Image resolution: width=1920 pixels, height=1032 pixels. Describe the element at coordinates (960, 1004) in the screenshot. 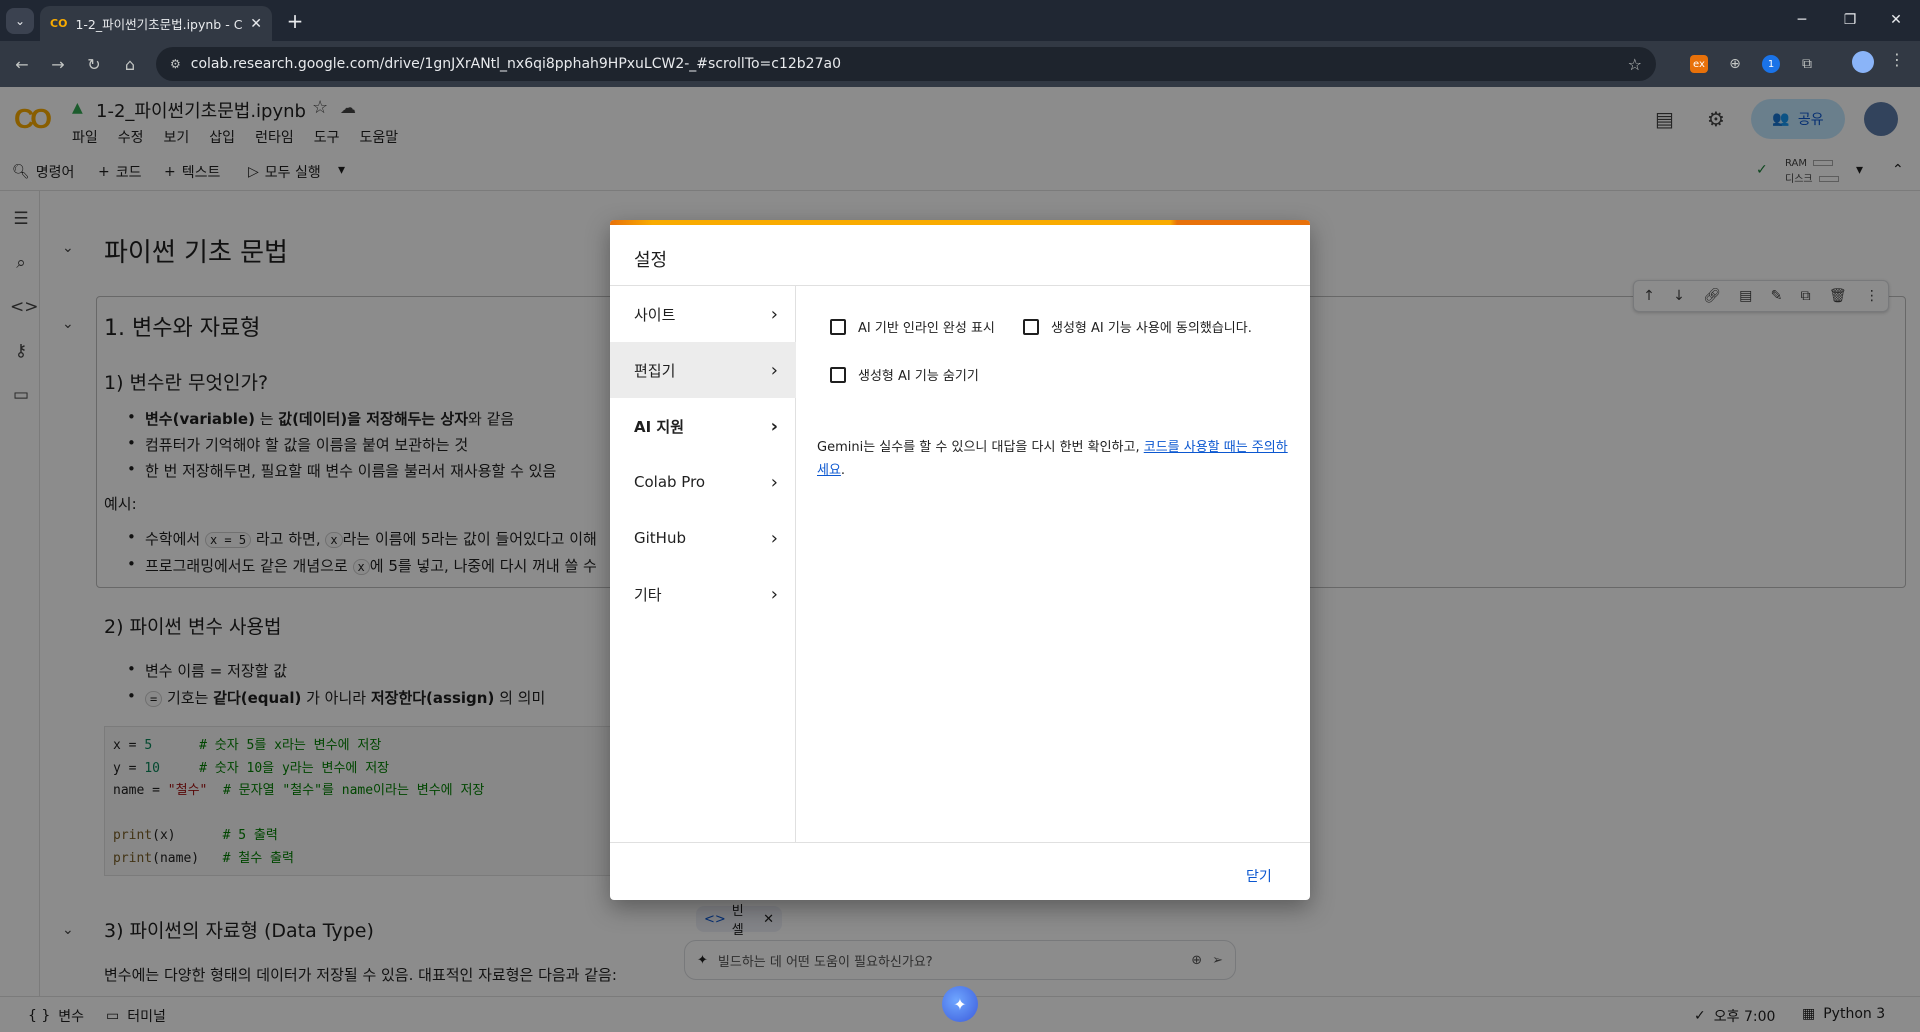

I see `gemini-fab-spark-icon: ✦` at that location.